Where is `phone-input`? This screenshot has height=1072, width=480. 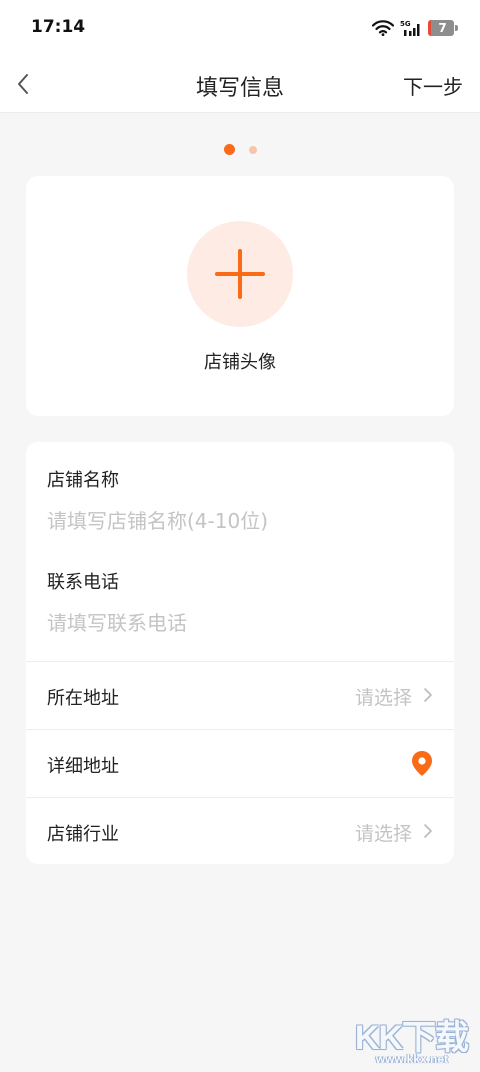
phone-input is located at coordinates (240, 623).